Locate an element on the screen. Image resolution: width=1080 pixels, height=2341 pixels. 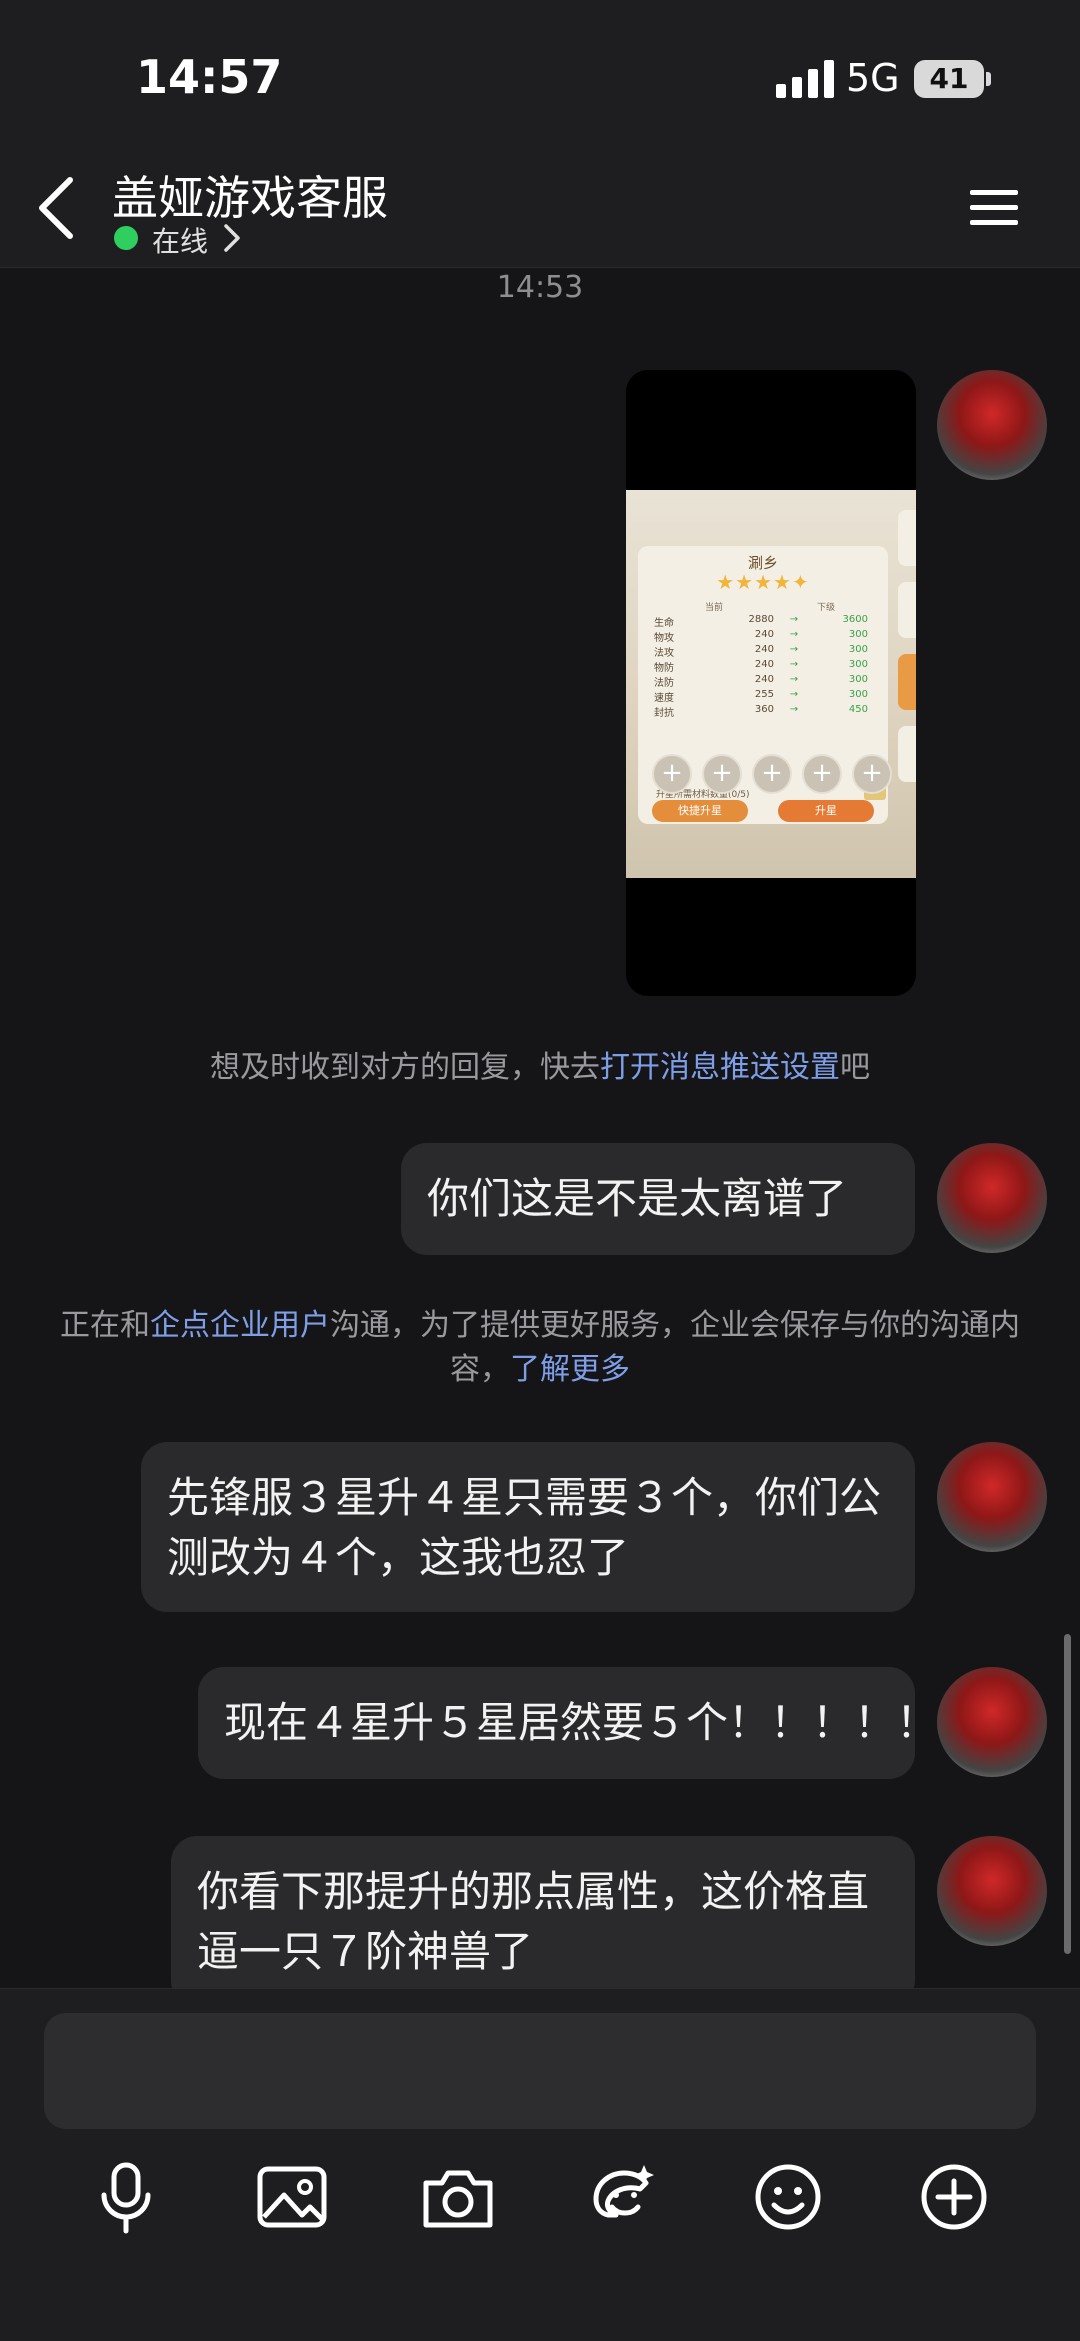
push-settings-notice: 想及时收到对方的回复，快去打开消息推送设置吧 is located at coordinates (540, 1068).